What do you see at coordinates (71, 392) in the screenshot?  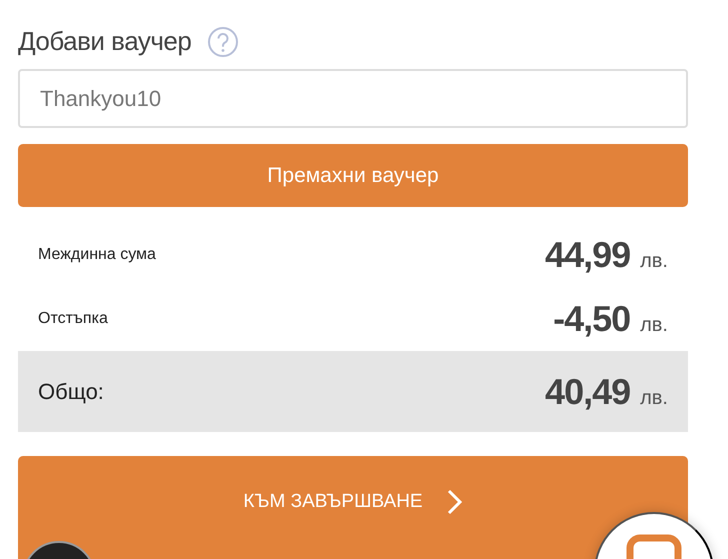 I see `total-label: Общо:` at bounding box center [71, 392].